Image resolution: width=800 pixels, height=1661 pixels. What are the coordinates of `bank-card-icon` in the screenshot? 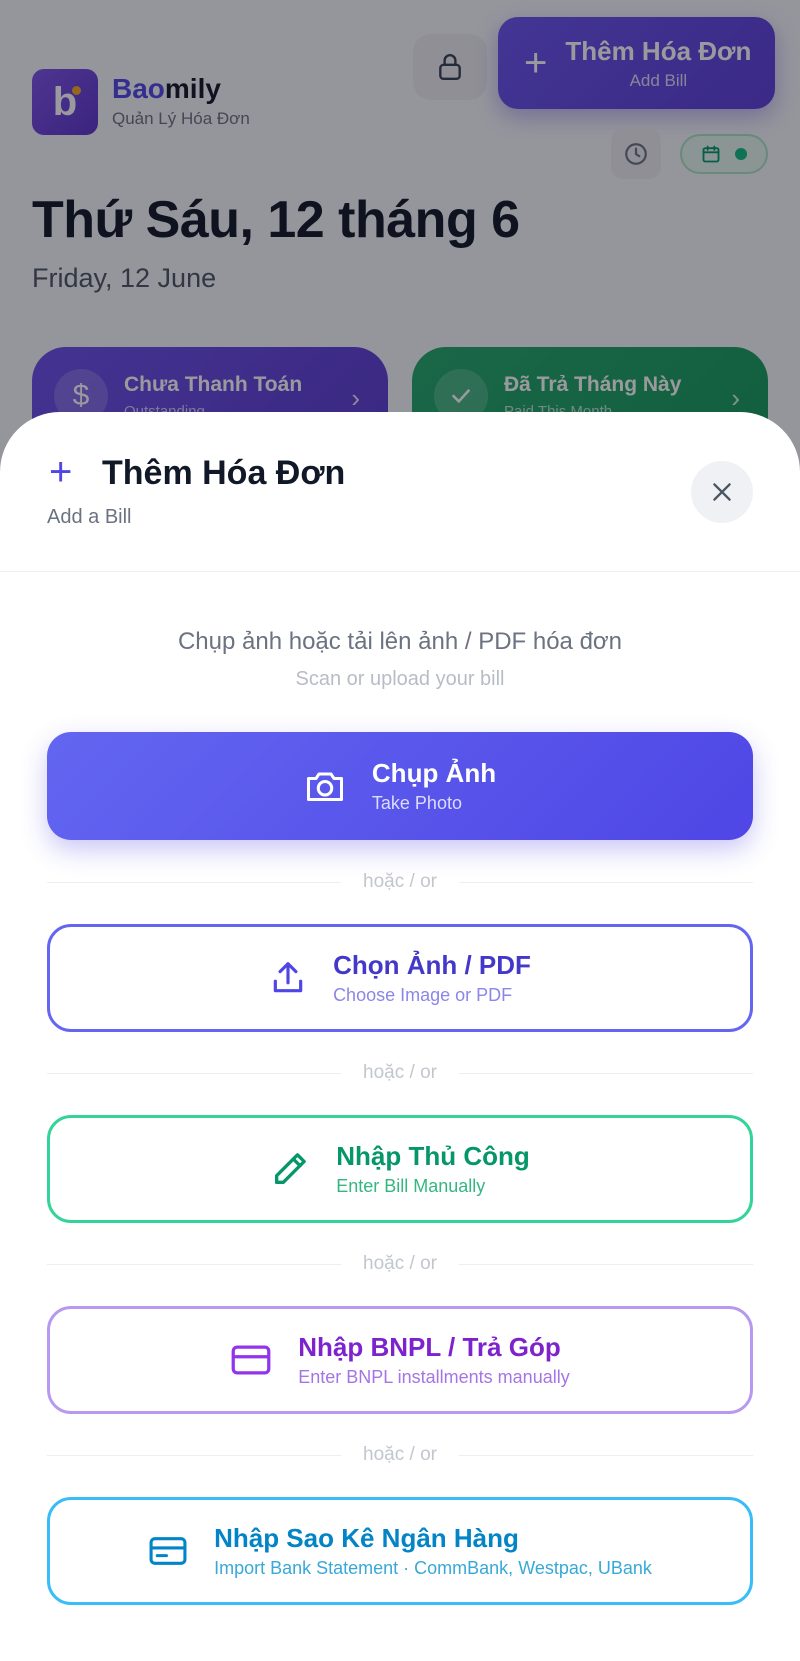 It's located at (168, 1551).